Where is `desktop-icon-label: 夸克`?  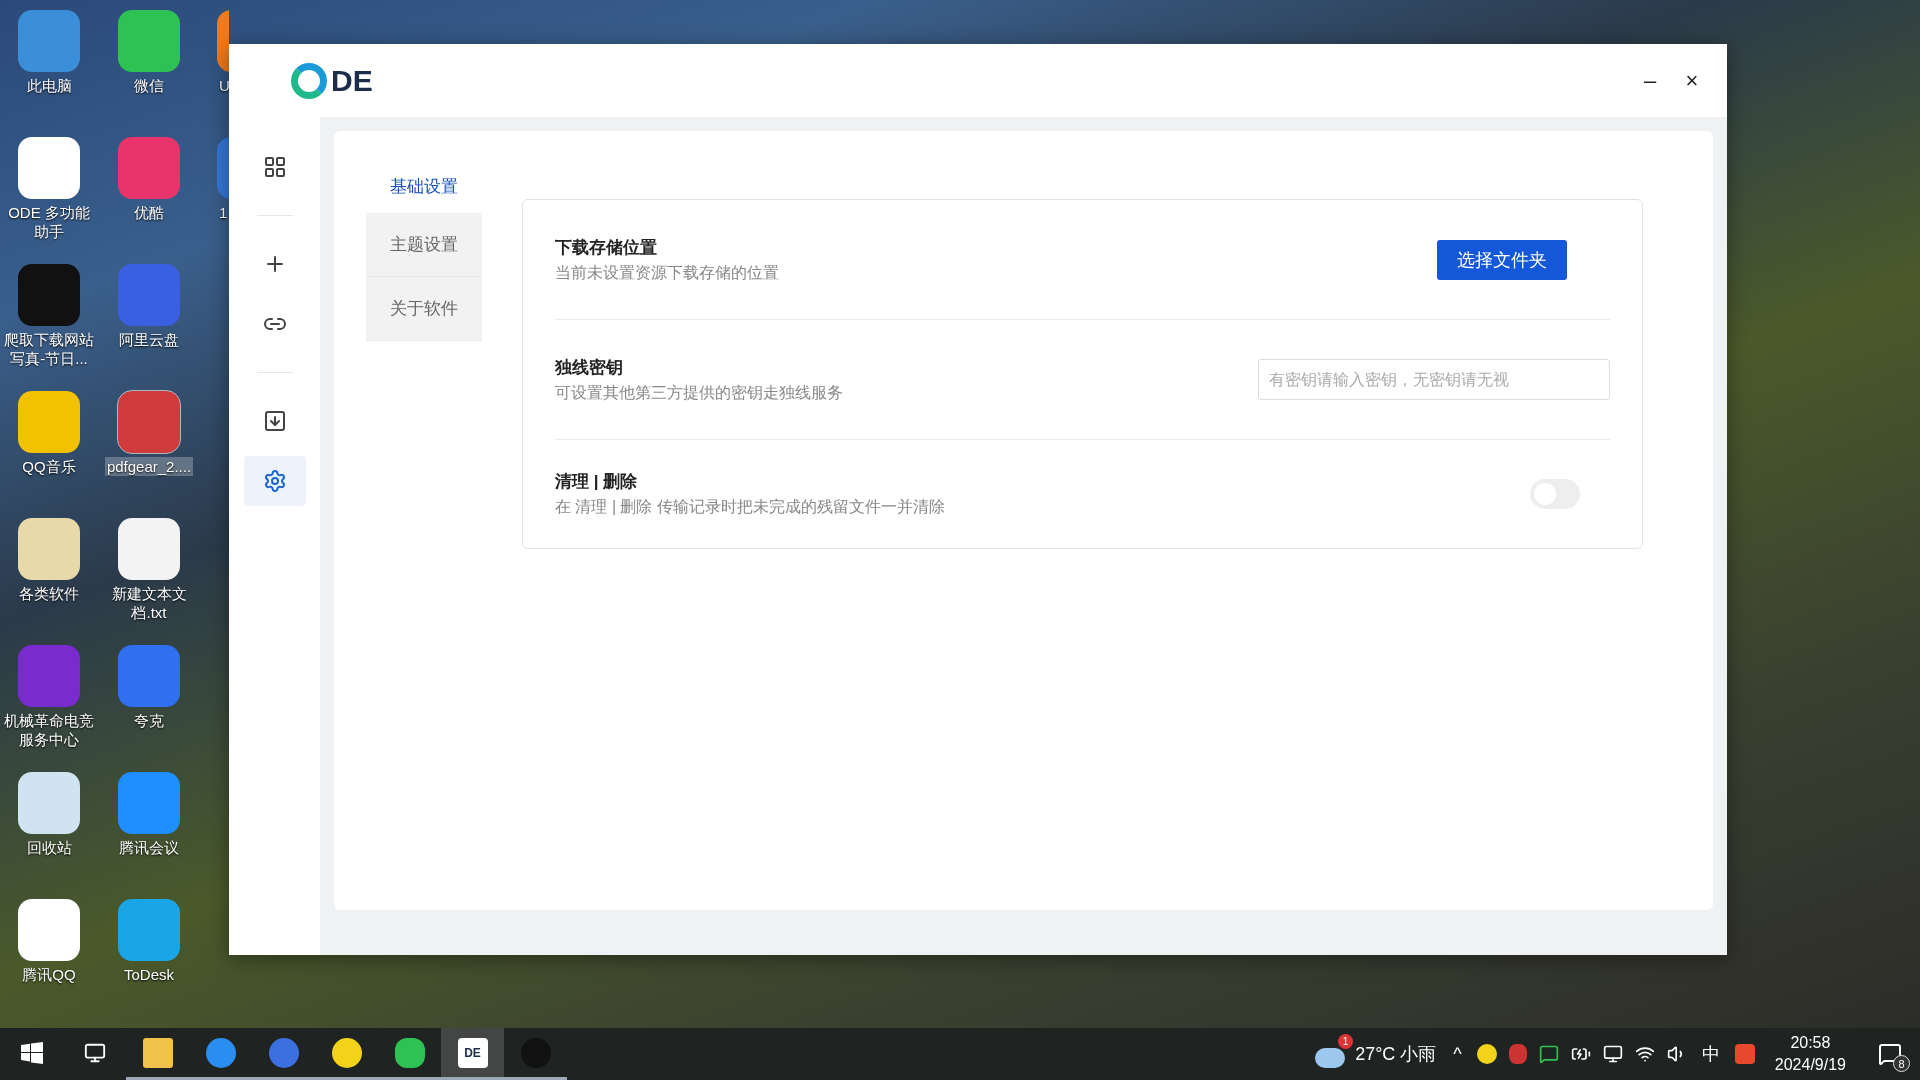 desktop-icon-label: 夸克 is located at coordinates (149, 720).